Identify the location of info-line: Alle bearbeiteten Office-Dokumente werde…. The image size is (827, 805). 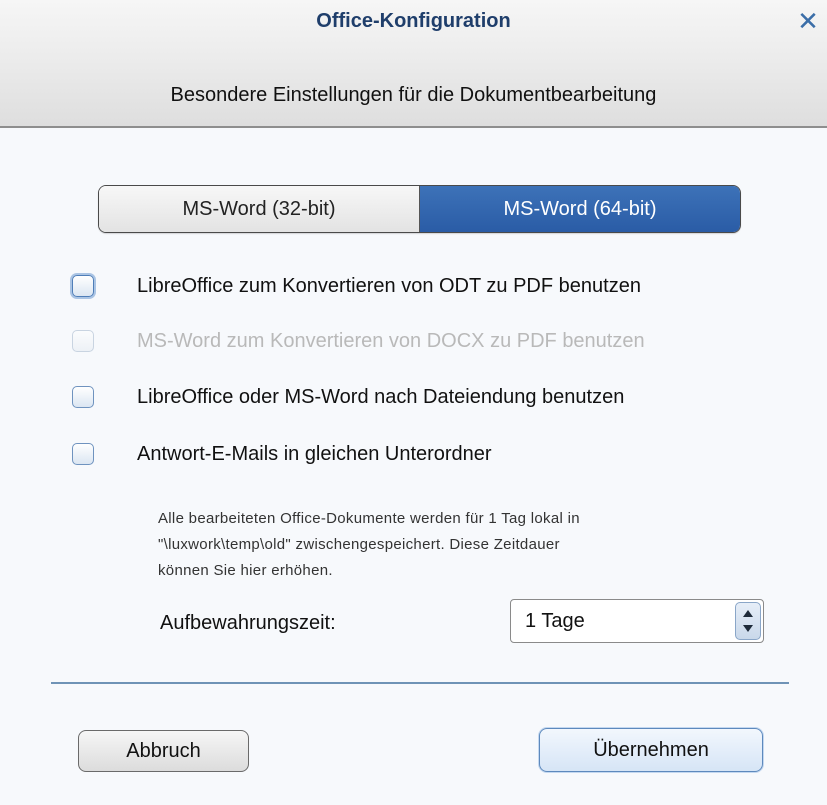
(369, 518).